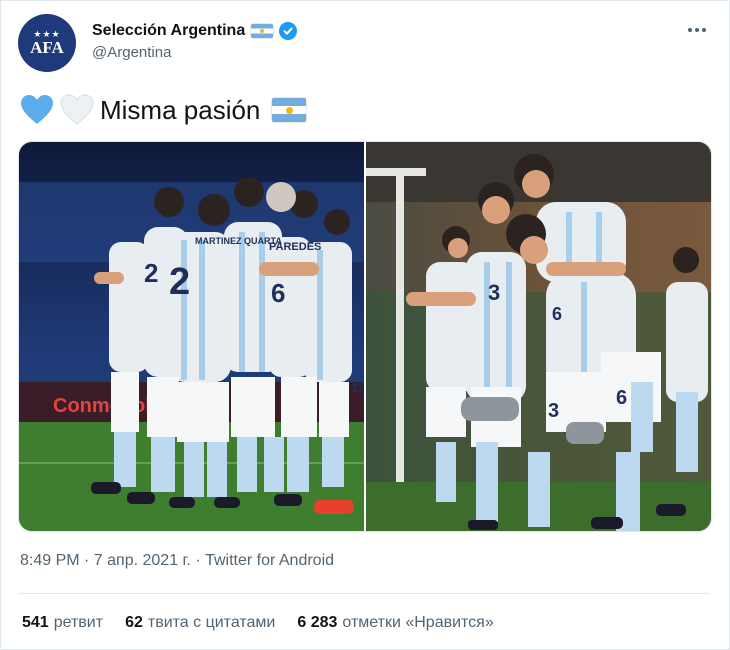 This screenshot has width=730, height=650. Describe the element at coordinates (288, 31) in the screenshot. I see `verified-badge-icon` at that location.